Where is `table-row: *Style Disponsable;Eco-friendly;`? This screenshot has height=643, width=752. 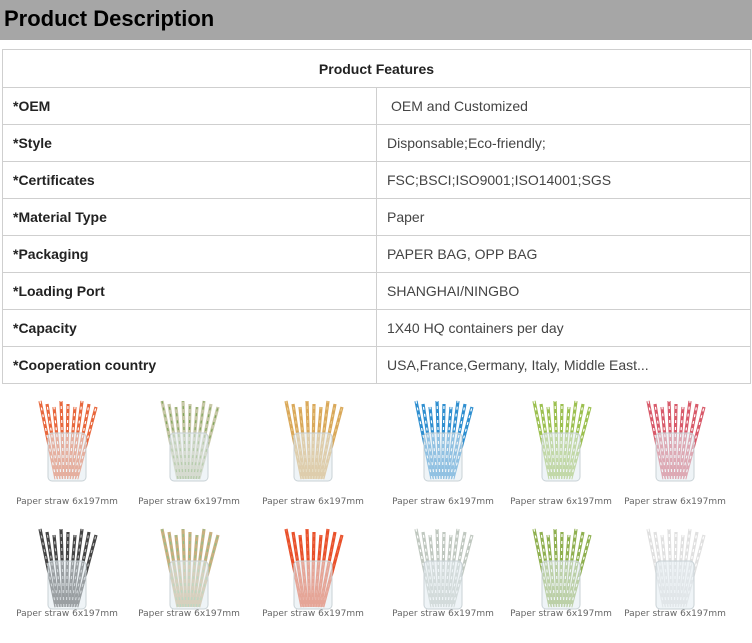
table-row: *Style Disponsable;Eco-friendly; is located at coordinates (376, 143).